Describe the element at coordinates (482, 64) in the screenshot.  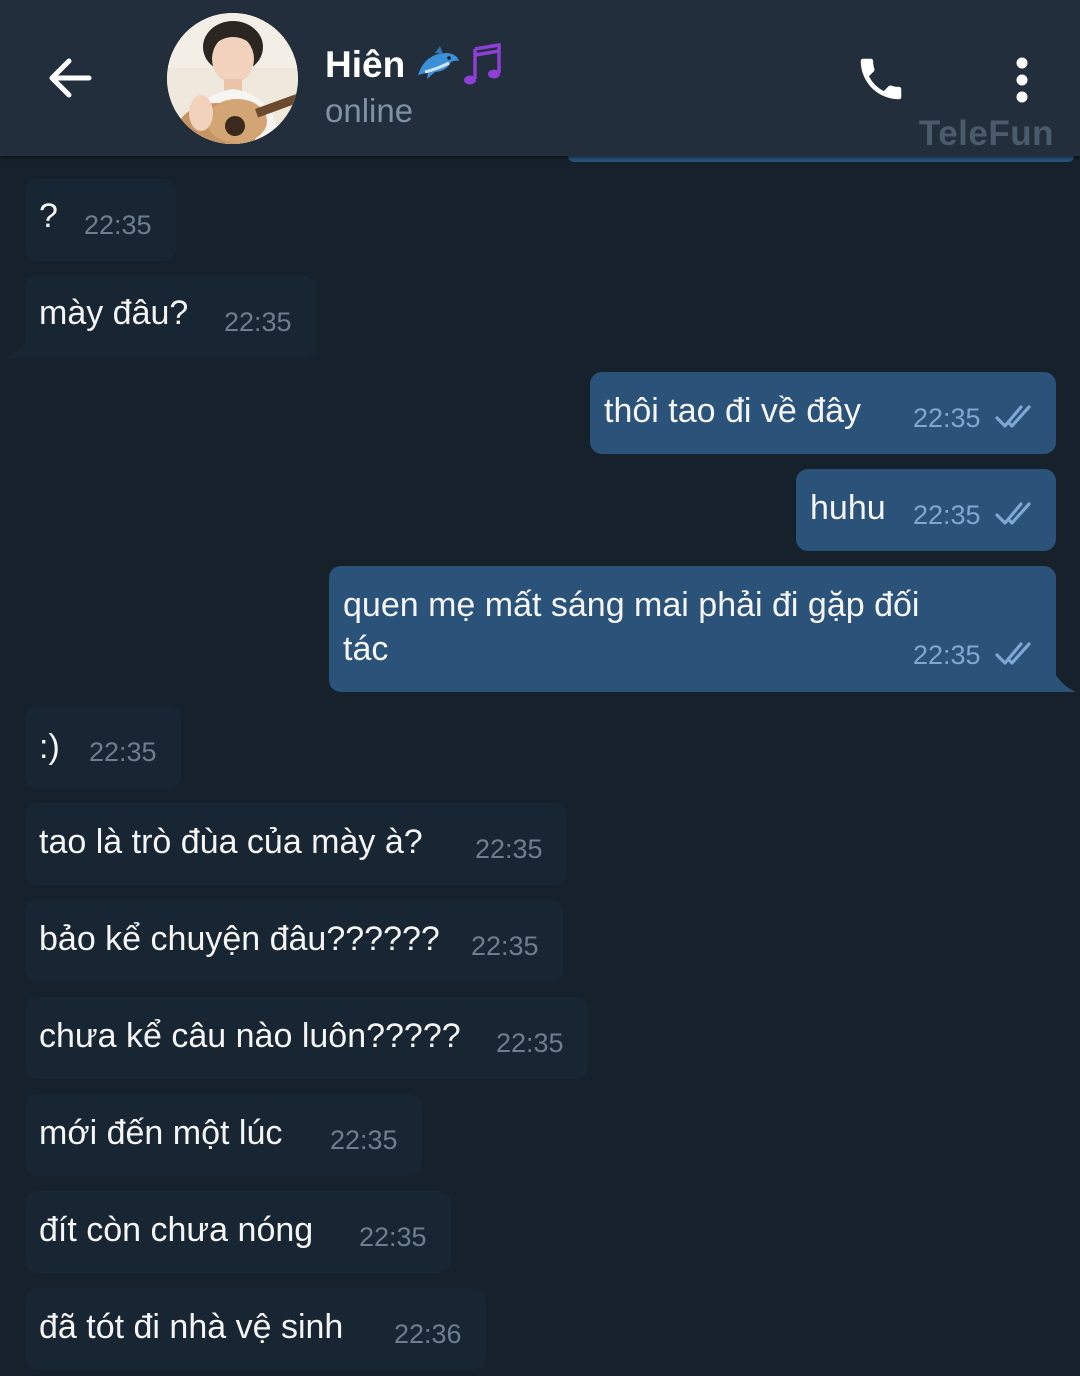
I see `music-notes-icon` at that location.